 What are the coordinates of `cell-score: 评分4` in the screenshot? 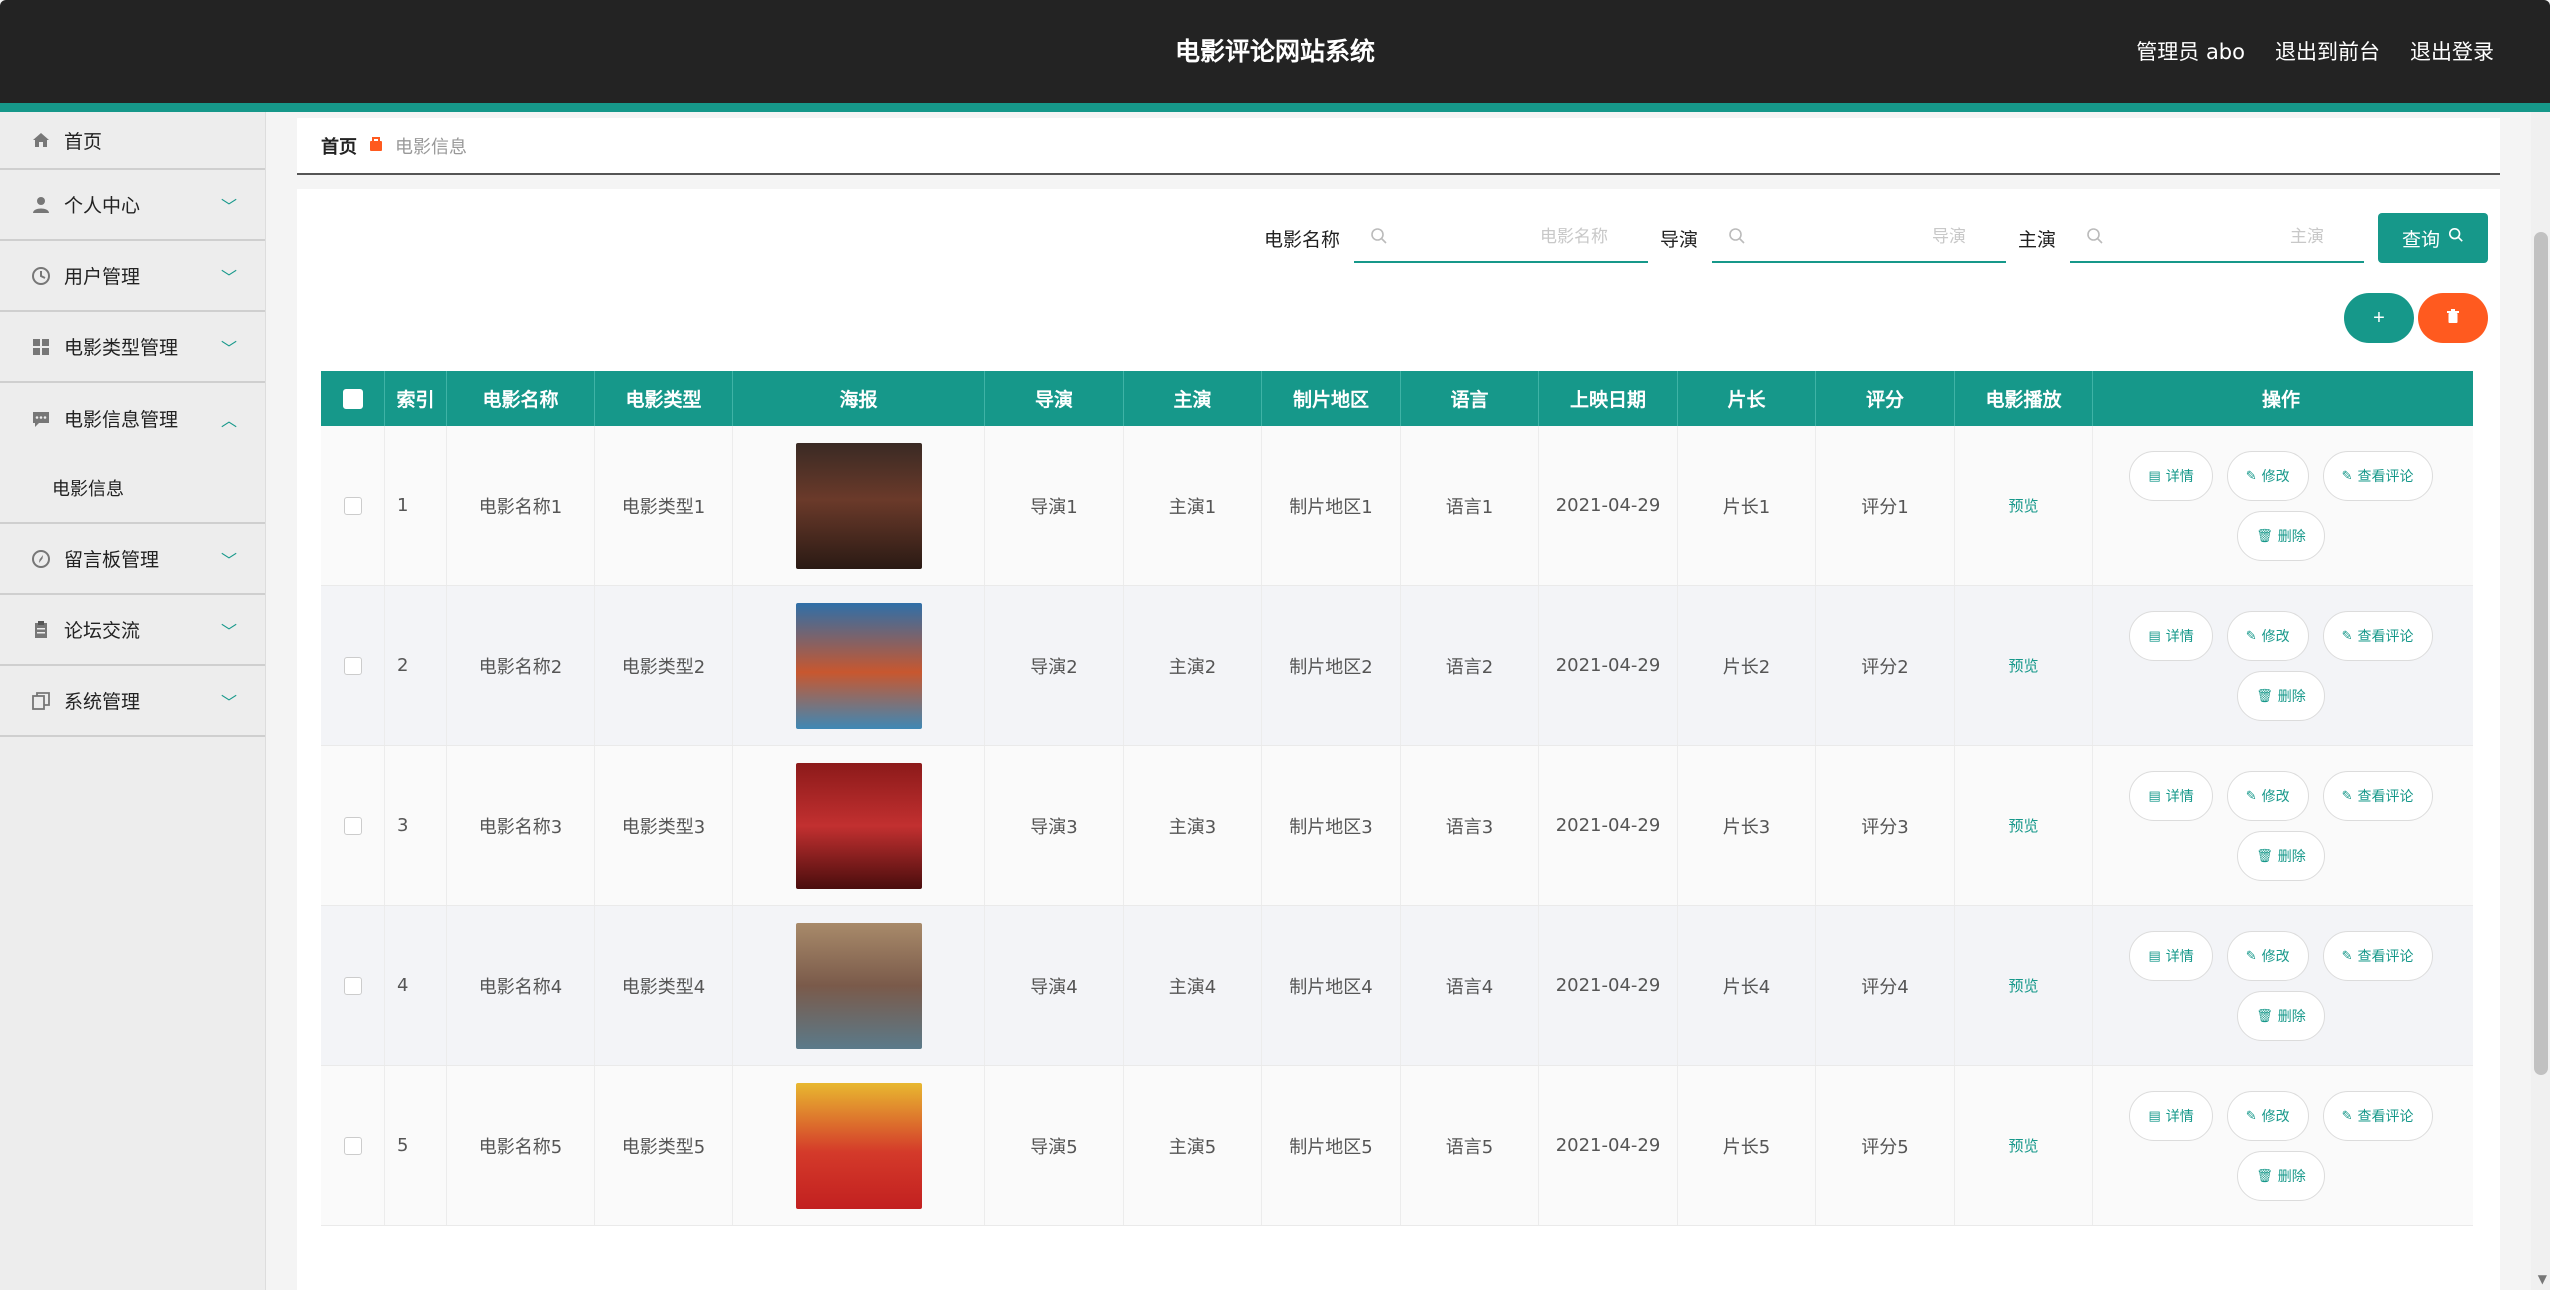 It's located at (1885, 985).